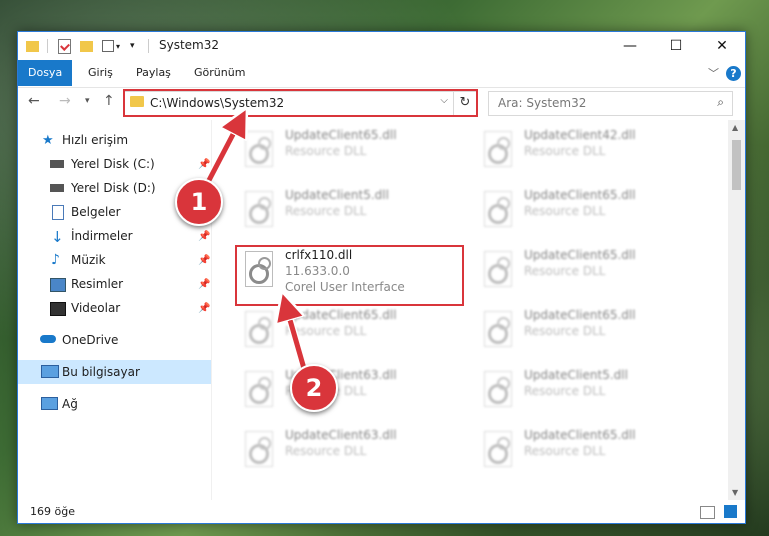  What do you see at coordinates (199, 202) in the screenshot?
I see `step-marker-one: 1` at bounding box center [199, 202].